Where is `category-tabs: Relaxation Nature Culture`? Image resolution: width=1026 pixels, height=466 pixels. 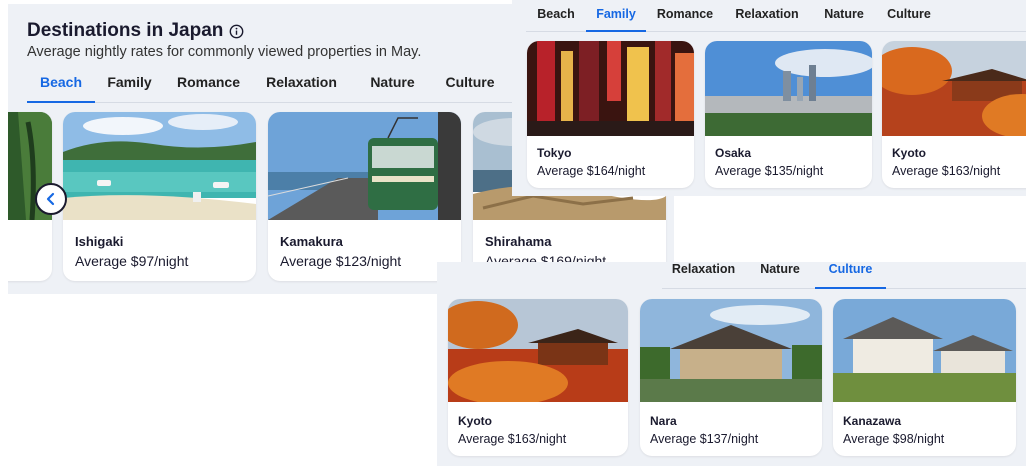
category-tabs: Relaxation Nature Culture is located at coordinates (844, 275).